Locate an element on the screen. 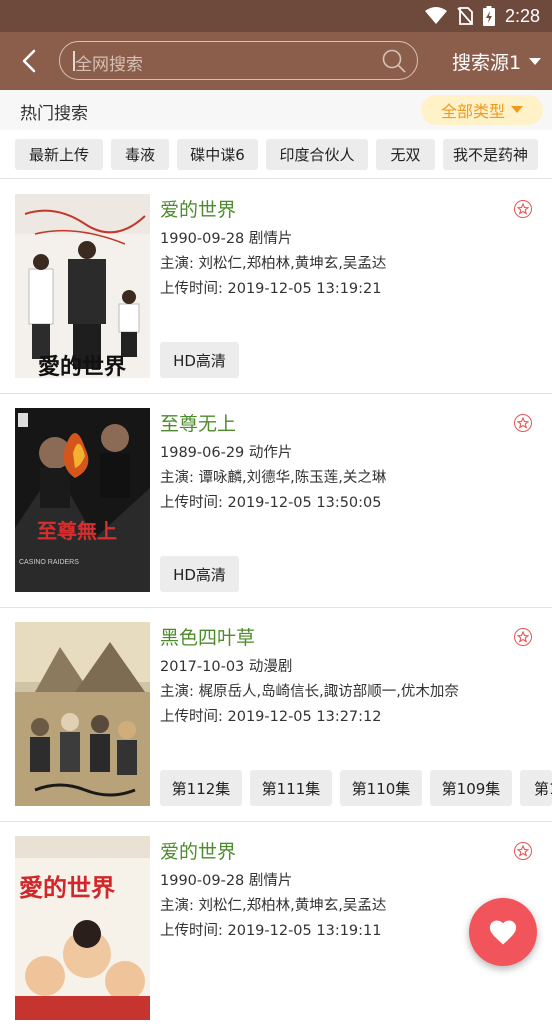  episode-chip: 第112集 is located at coordinates (201, 788).